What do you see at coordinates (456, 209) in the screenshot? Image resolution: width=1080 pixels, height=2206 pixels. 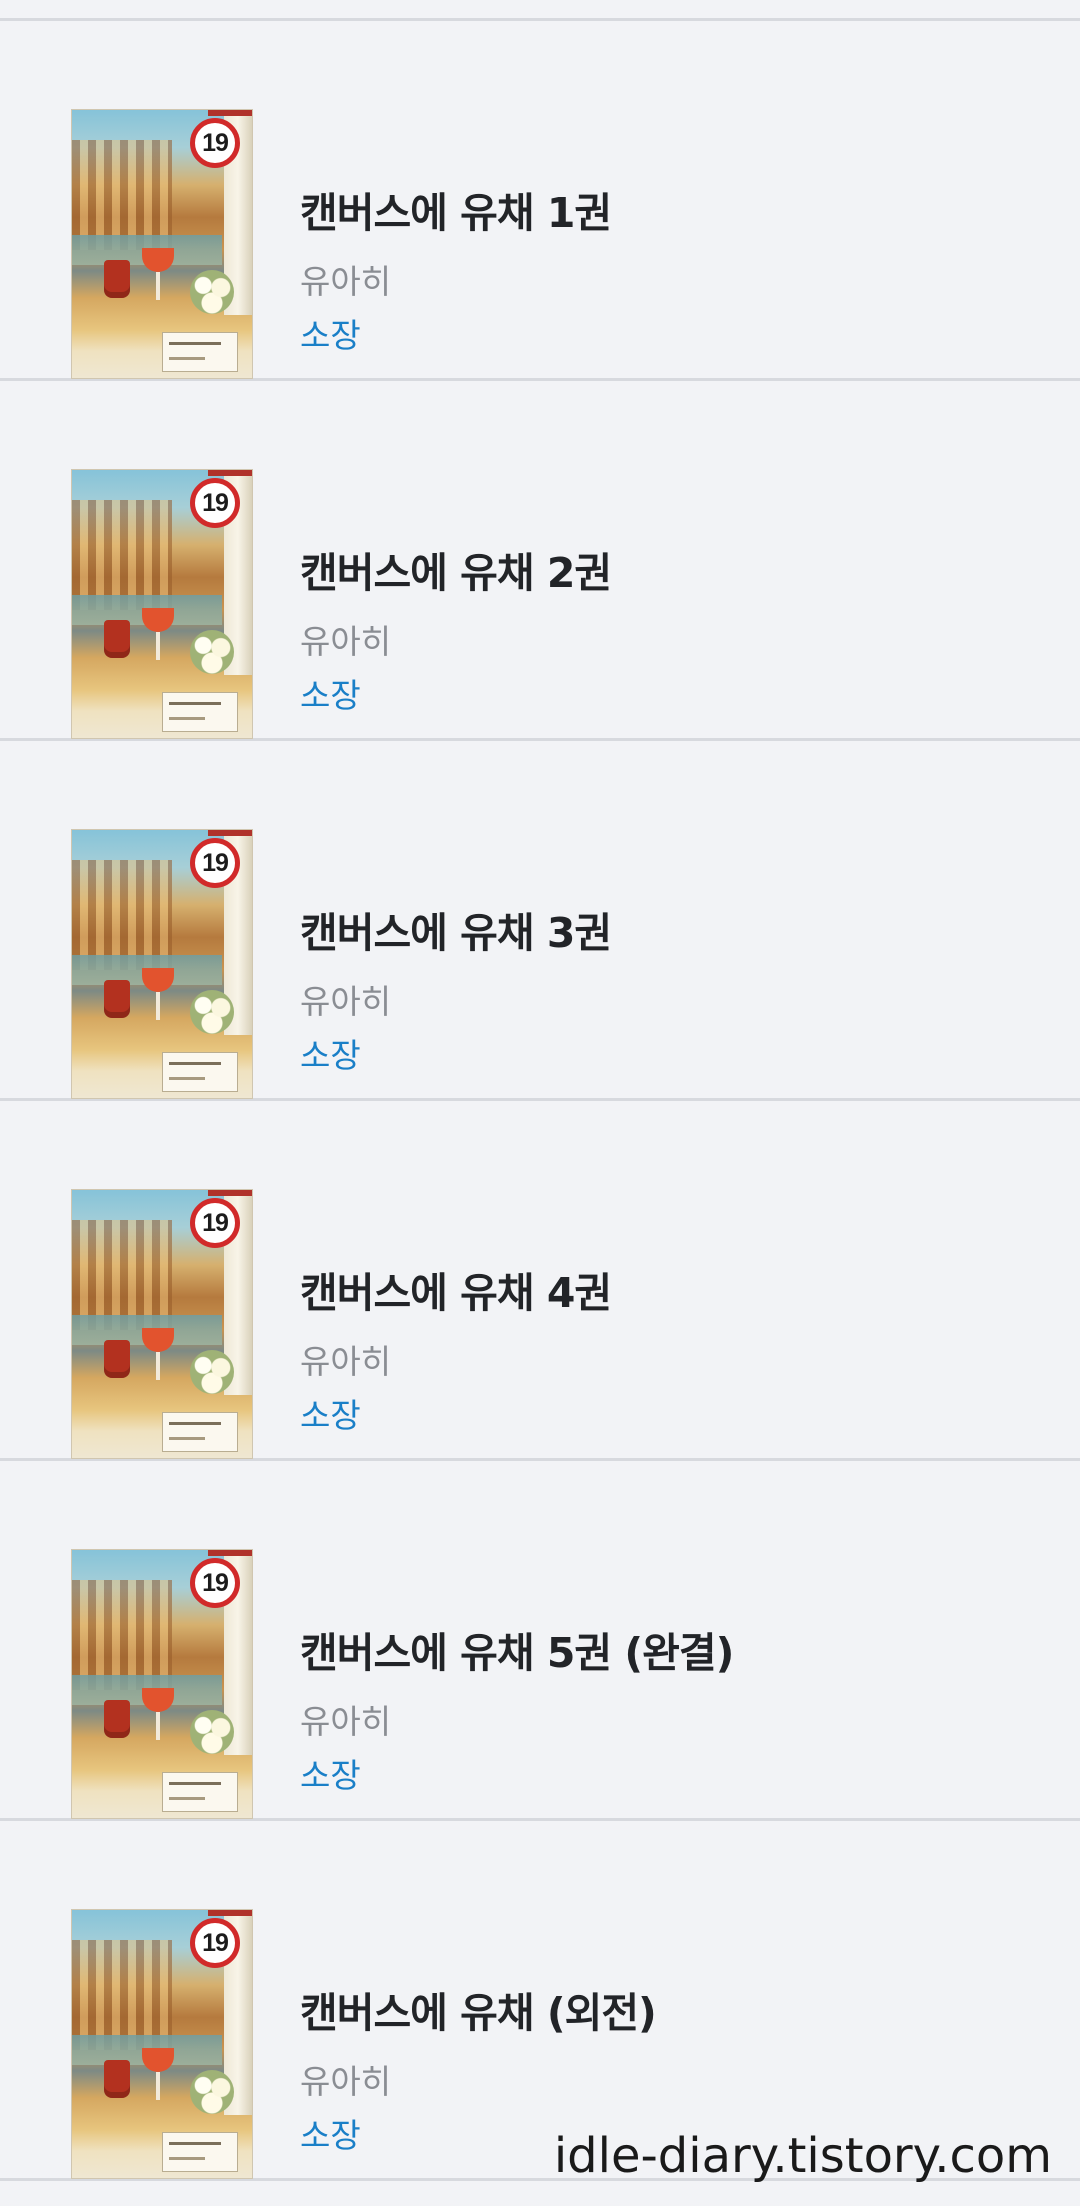 I see `book-title: 캔버스에 유채 1권` at bounding box center [456, 209].